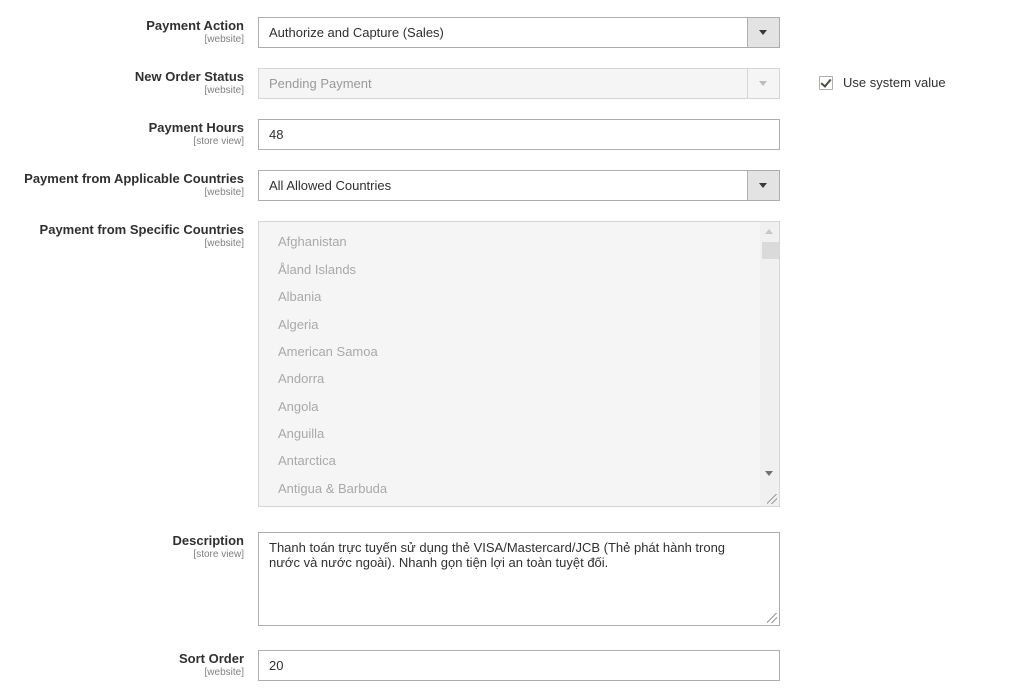  I want to click on specific-countries-label: Payment from Specific Countries, so click(141, 229).